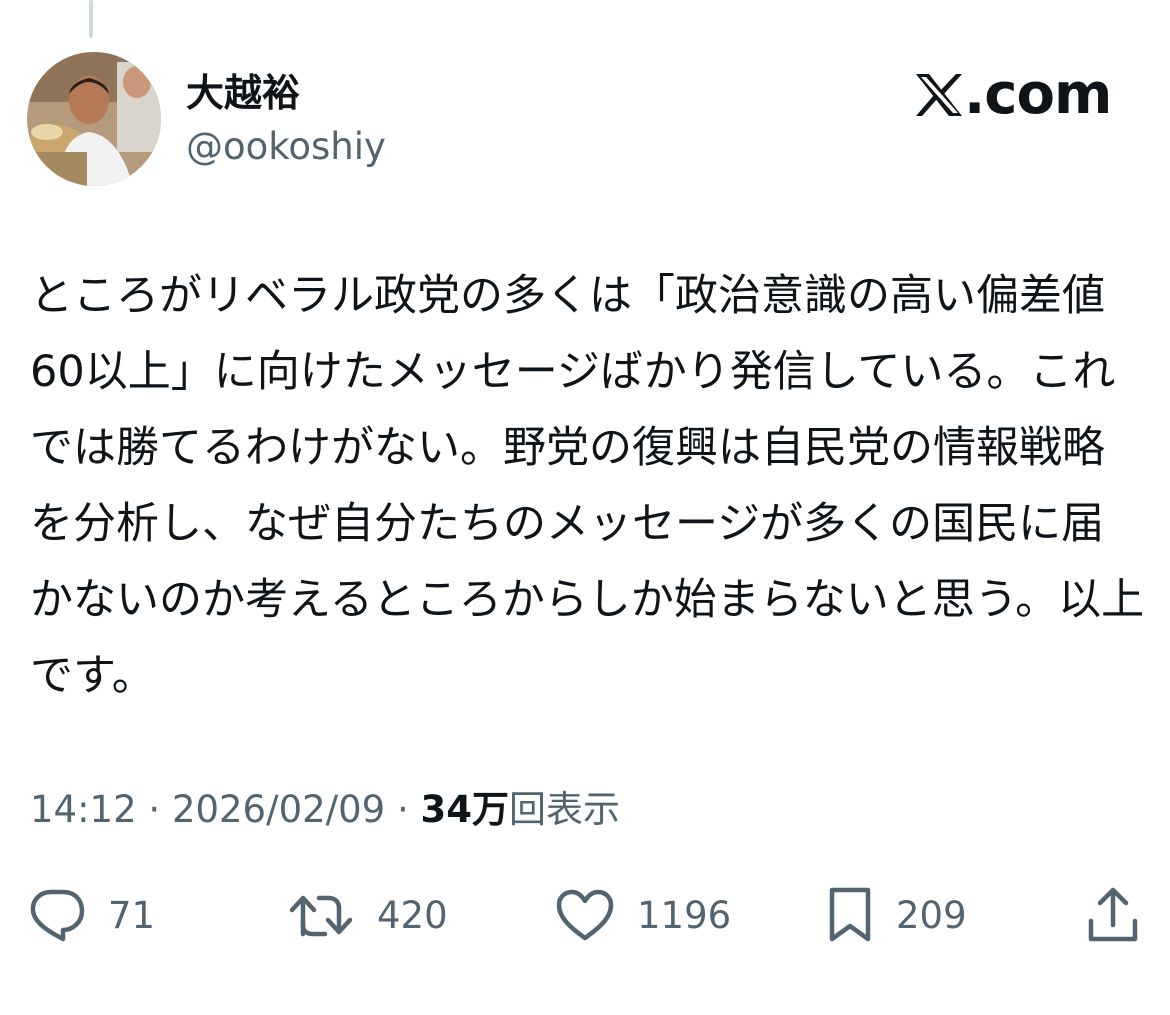 The height and width of the screenshot is (1015, 1170). Describe the element at coordinates (57, 915) in the screenshot. I see `reply-icon` at that location.